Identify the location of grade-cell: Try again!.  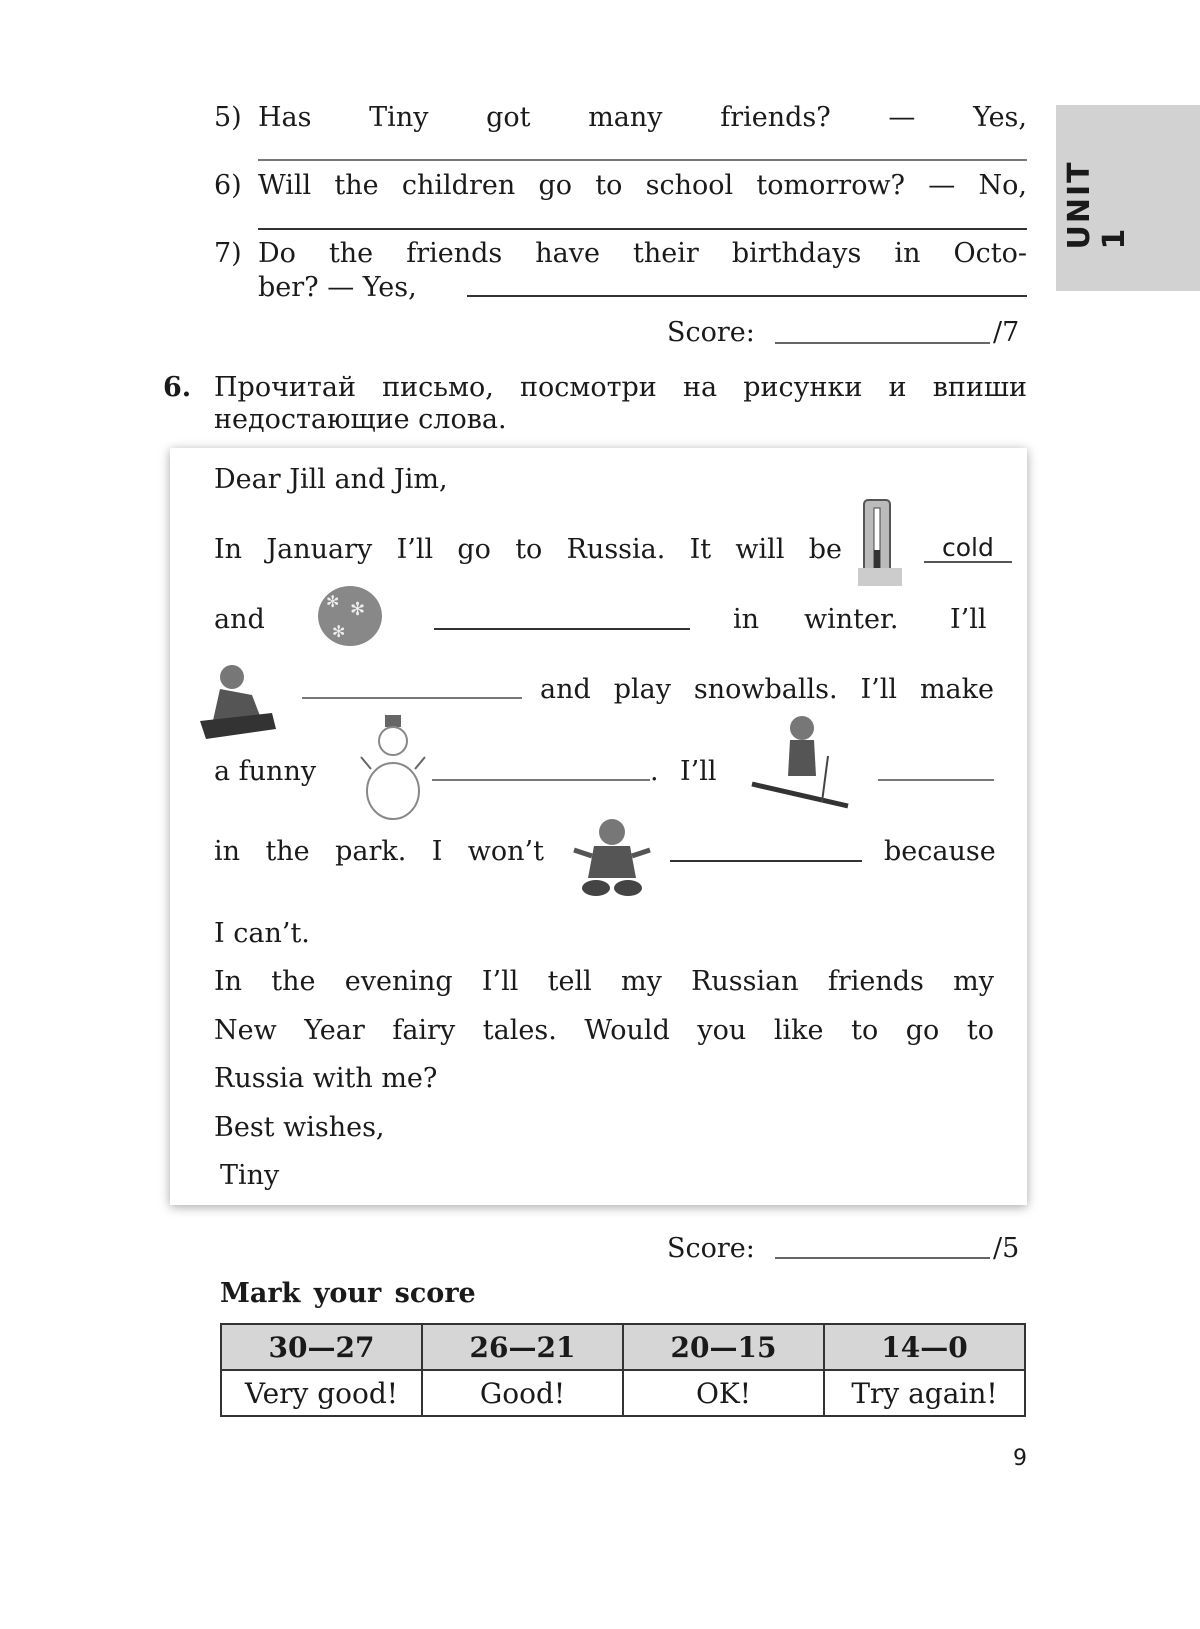
(924, 1393).